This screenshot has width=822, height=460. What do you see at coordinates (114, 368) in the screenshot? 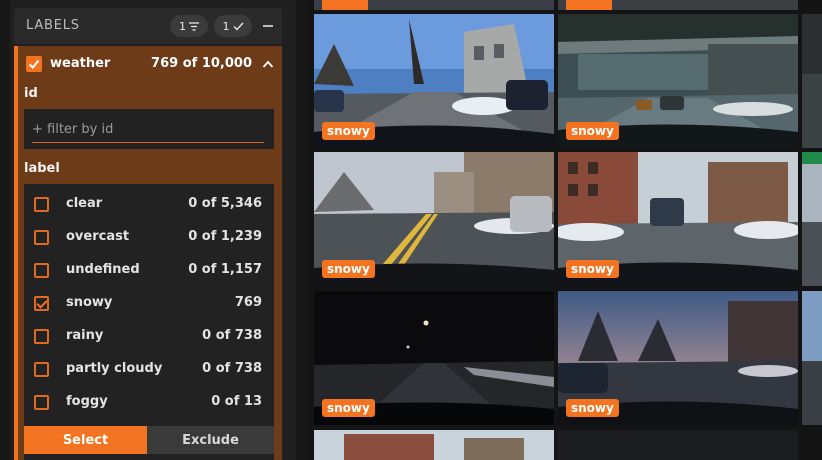
I see `value-name: partly cloudy` at bounding box center [114, 368].